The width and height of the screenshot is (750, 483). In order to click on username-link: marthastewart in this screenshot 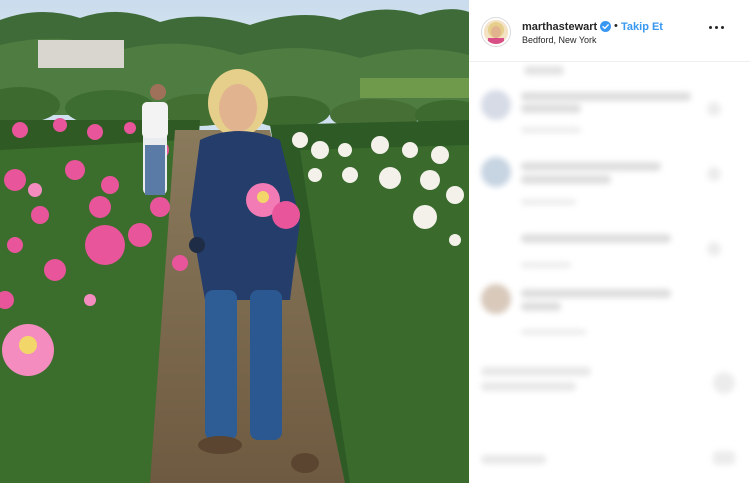, I will do `click(559, 27)`.